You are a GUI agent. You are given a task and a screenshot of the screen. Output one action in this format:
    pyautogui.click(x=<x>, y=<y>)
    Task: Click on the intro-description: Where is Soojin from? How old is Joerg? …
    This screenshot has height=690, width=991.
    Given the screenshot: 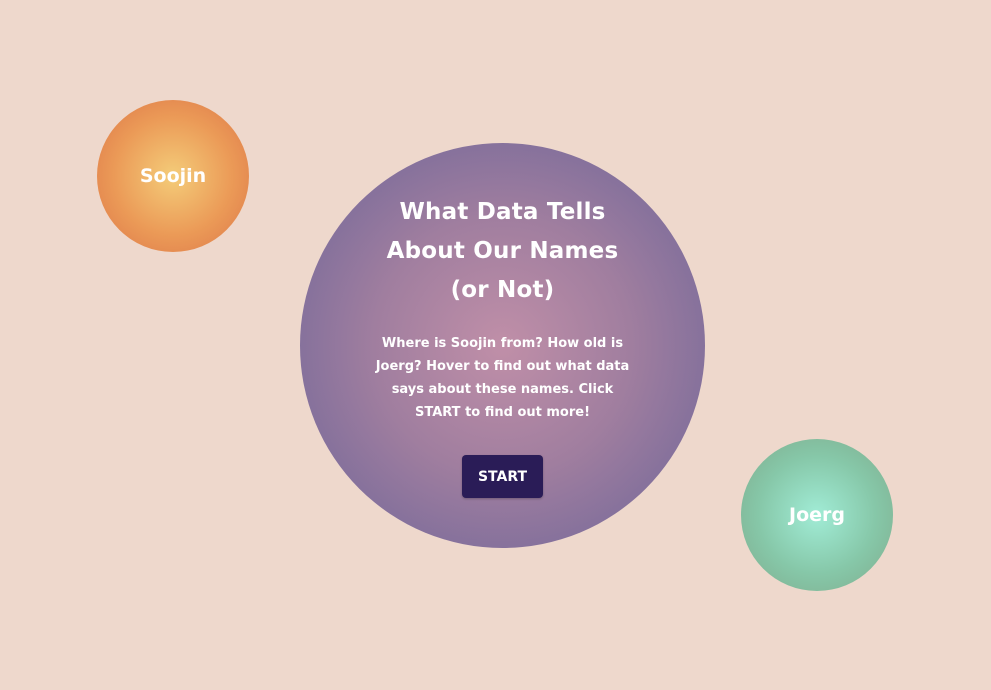 What is the action you would take?
    pyautogui.click(x=502, y=378)
    